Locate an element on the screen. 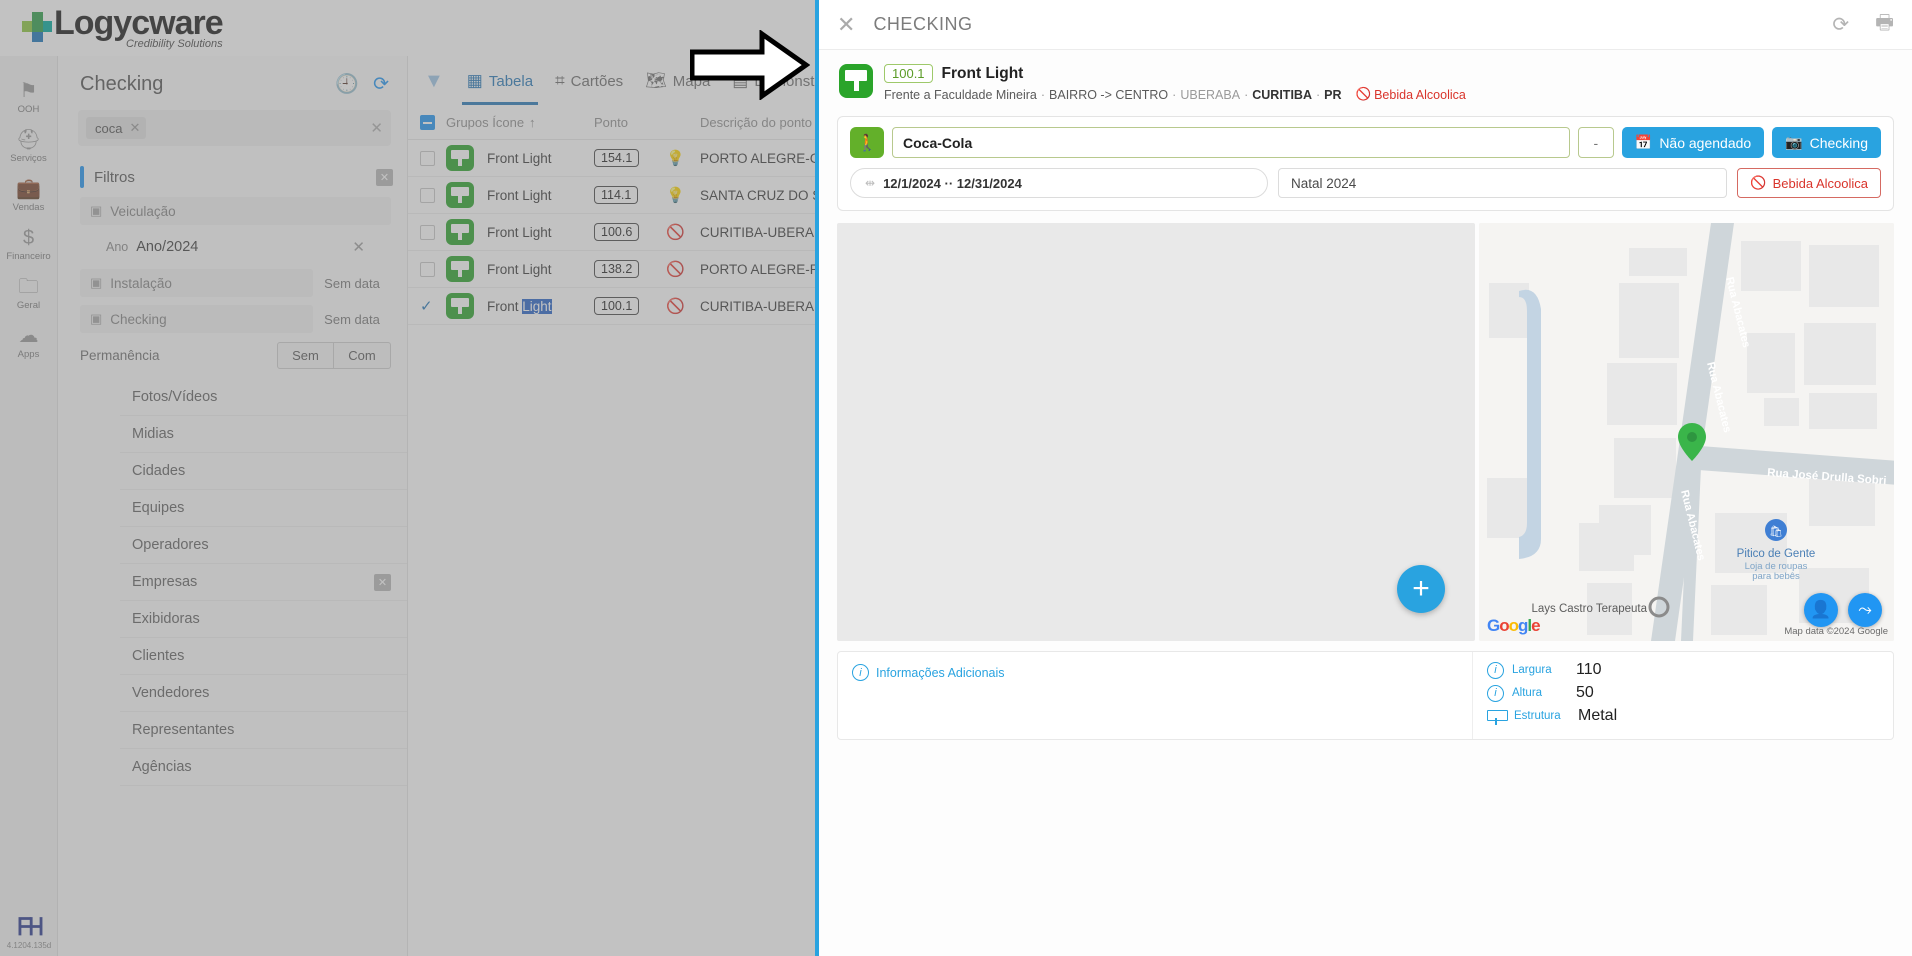 The height and width of the screenshot is (956, 1912). add-photo-button: + is located at coordinates (1421, 589).